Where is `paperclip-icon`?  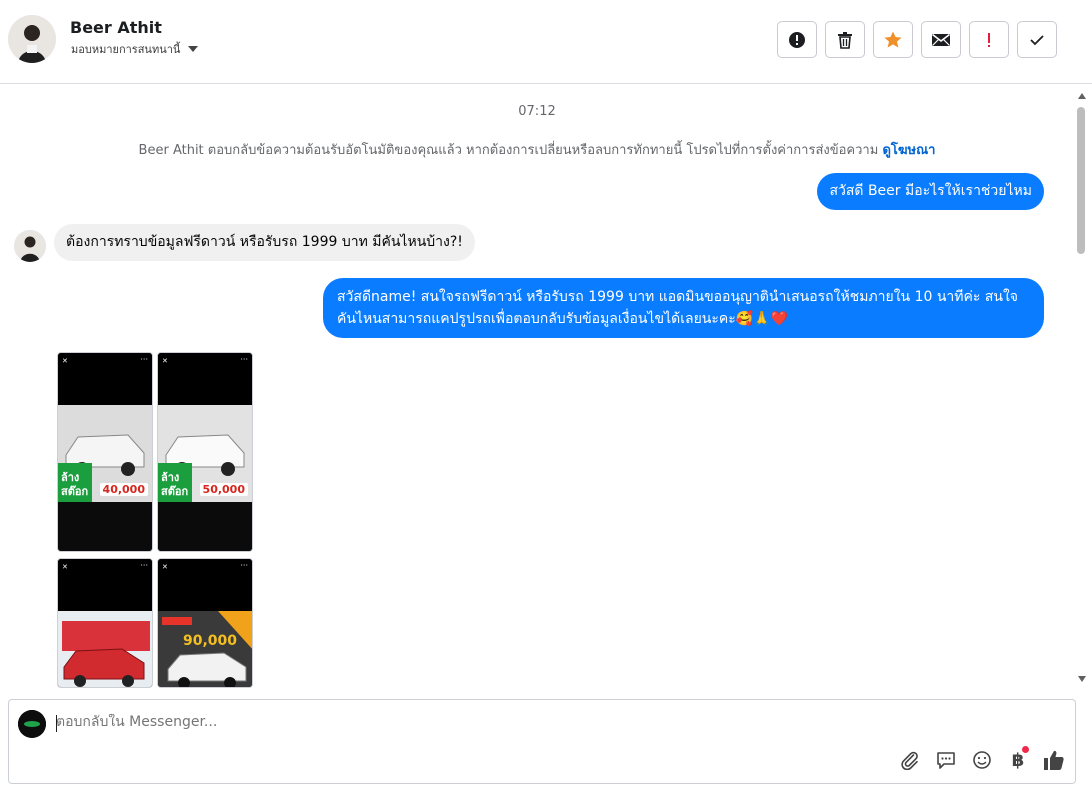 paperclip-icon is located at coordinates (909, 760).